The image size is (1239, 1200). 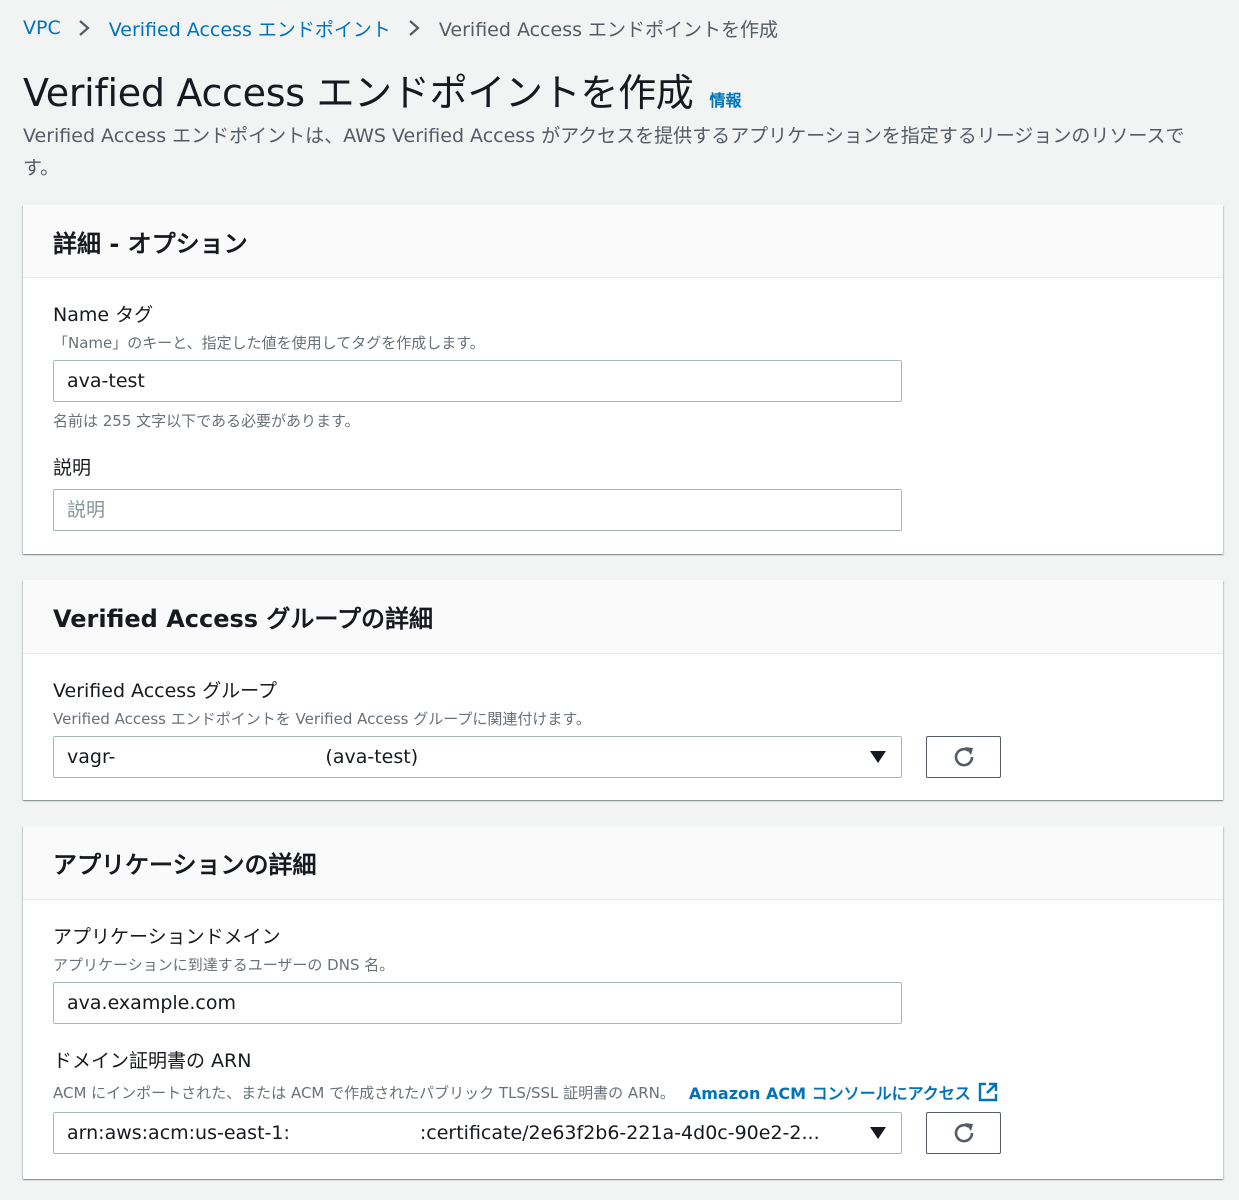 I want to click on description-label: 説明, so click(x=72, y=468).